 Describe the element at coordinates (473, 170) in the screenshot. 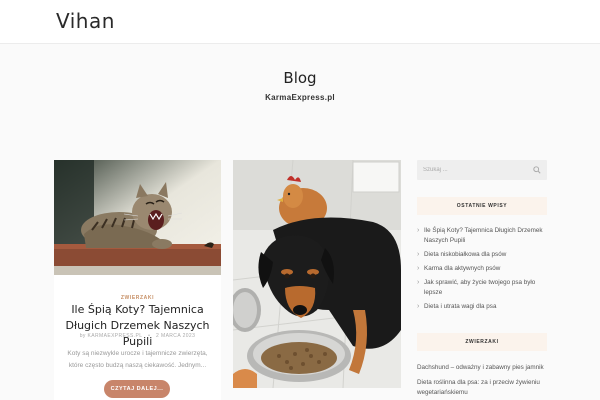

I see `search-input` at that location.